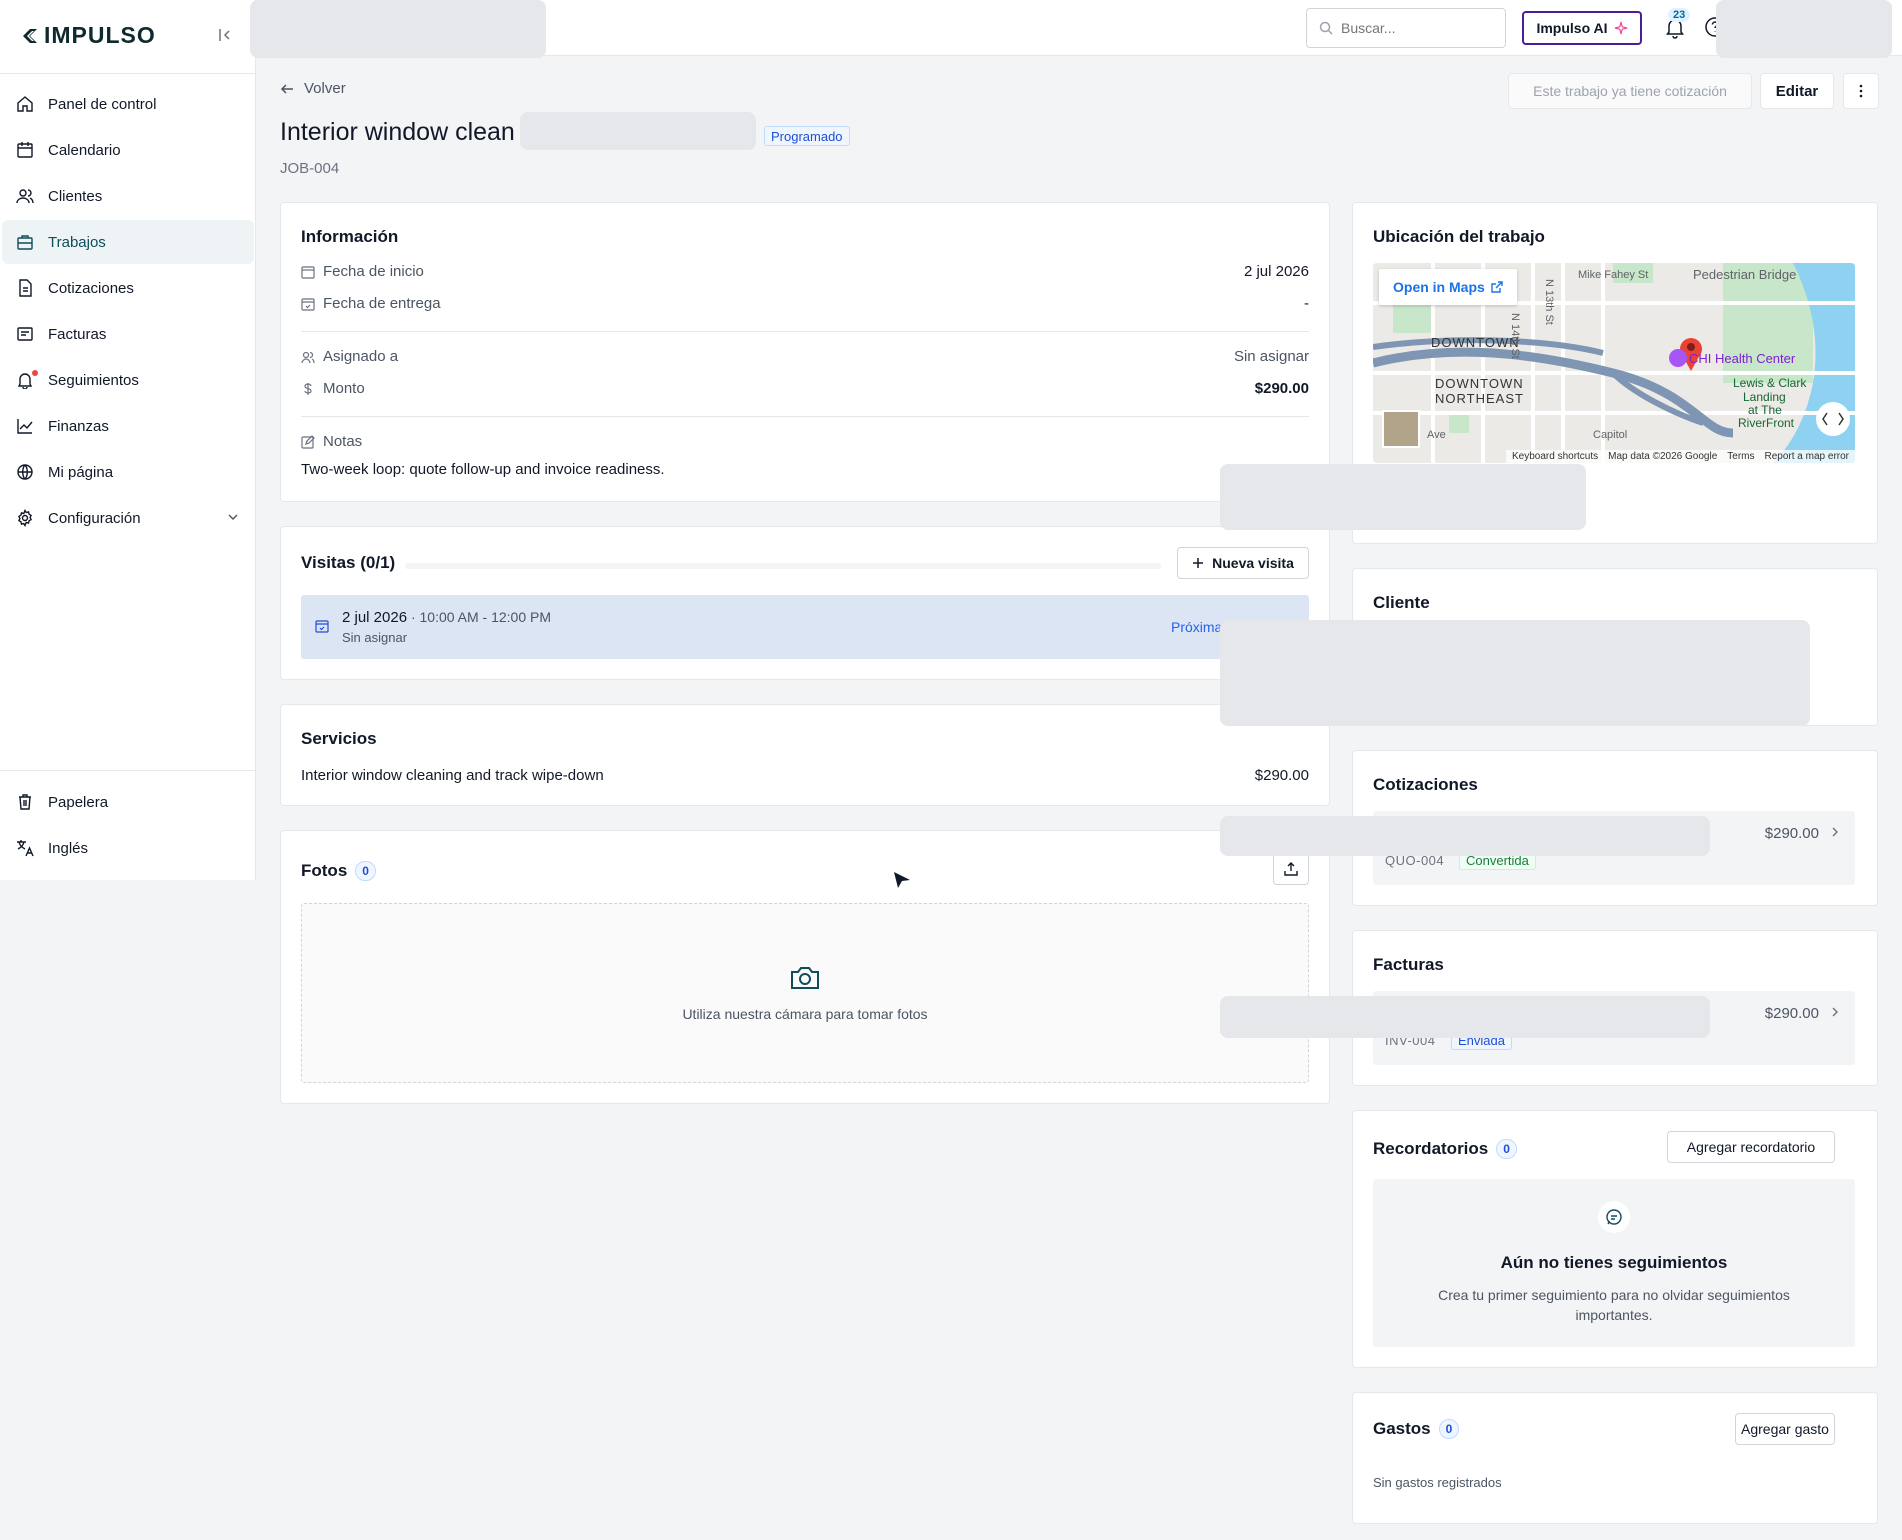 The image size is (1902, 1540). What do you see at coordinates (1582, 28) in the screenshot?
I see `impulso-ai-button: Impulso AI` at bounding box center [1582, 28].